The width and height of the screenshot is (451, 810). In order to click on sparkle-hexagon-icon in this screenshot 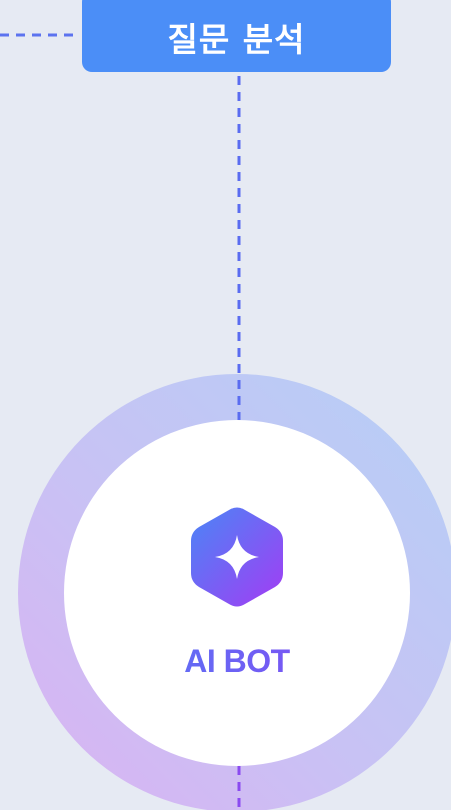, I will do `click(237, 557)`.